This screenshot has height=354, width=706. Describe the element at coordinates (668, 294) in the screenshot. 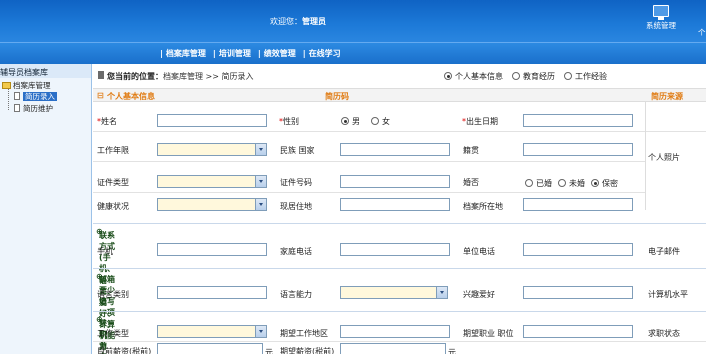

I see `computer-level-label: 计算机水平` at that location.